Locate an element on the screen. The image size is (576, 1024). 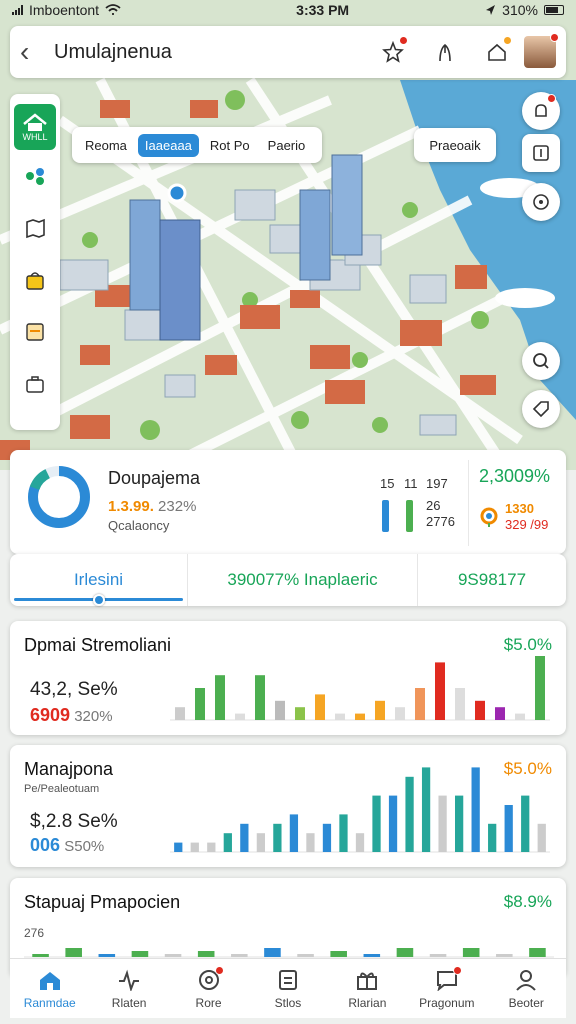
sidebar-item-map is located at coordinates (35, 228).